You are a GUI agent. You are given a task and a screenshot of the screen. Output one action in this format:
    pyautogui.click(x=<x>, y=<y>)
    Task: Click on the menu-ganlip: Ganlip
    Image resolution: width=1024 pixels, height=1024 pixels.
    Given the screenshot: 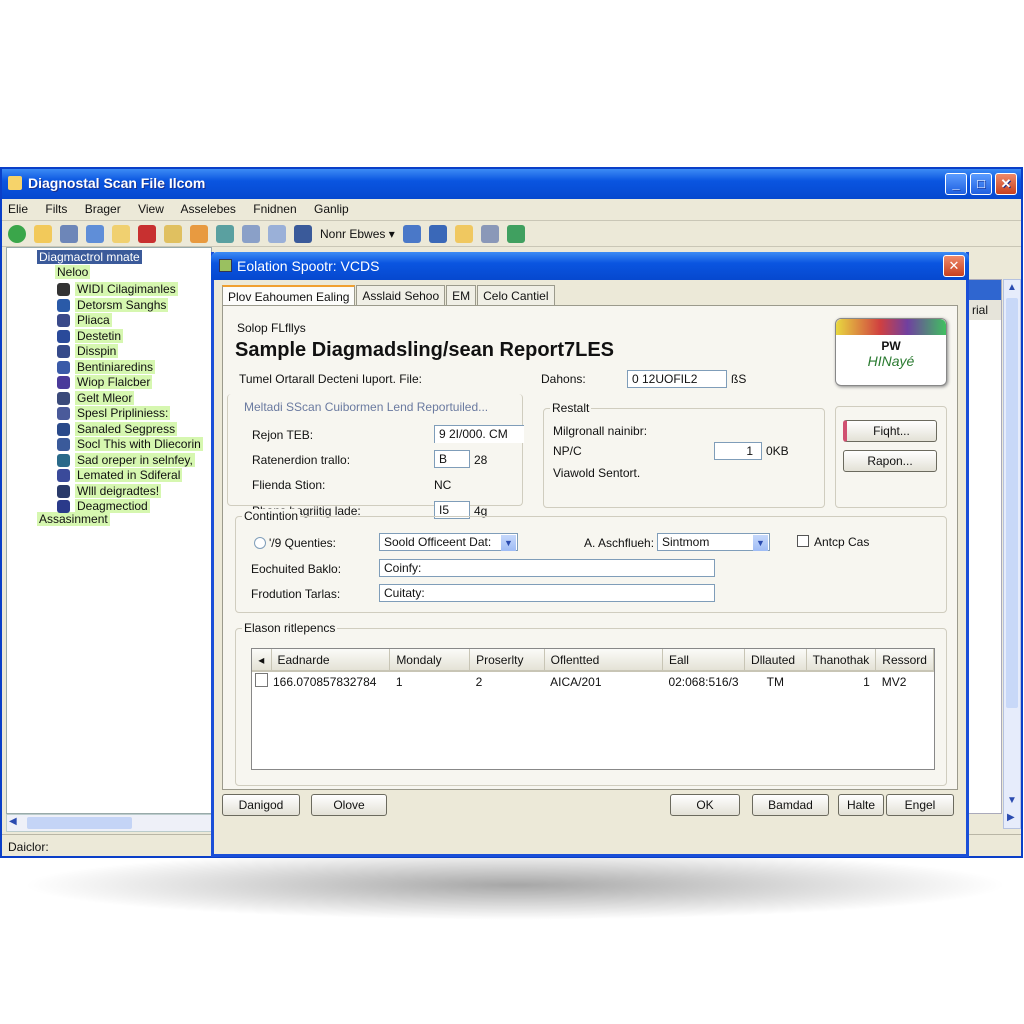 What is the action you would take?
    pyautogui.click(x=331, y=209)
    